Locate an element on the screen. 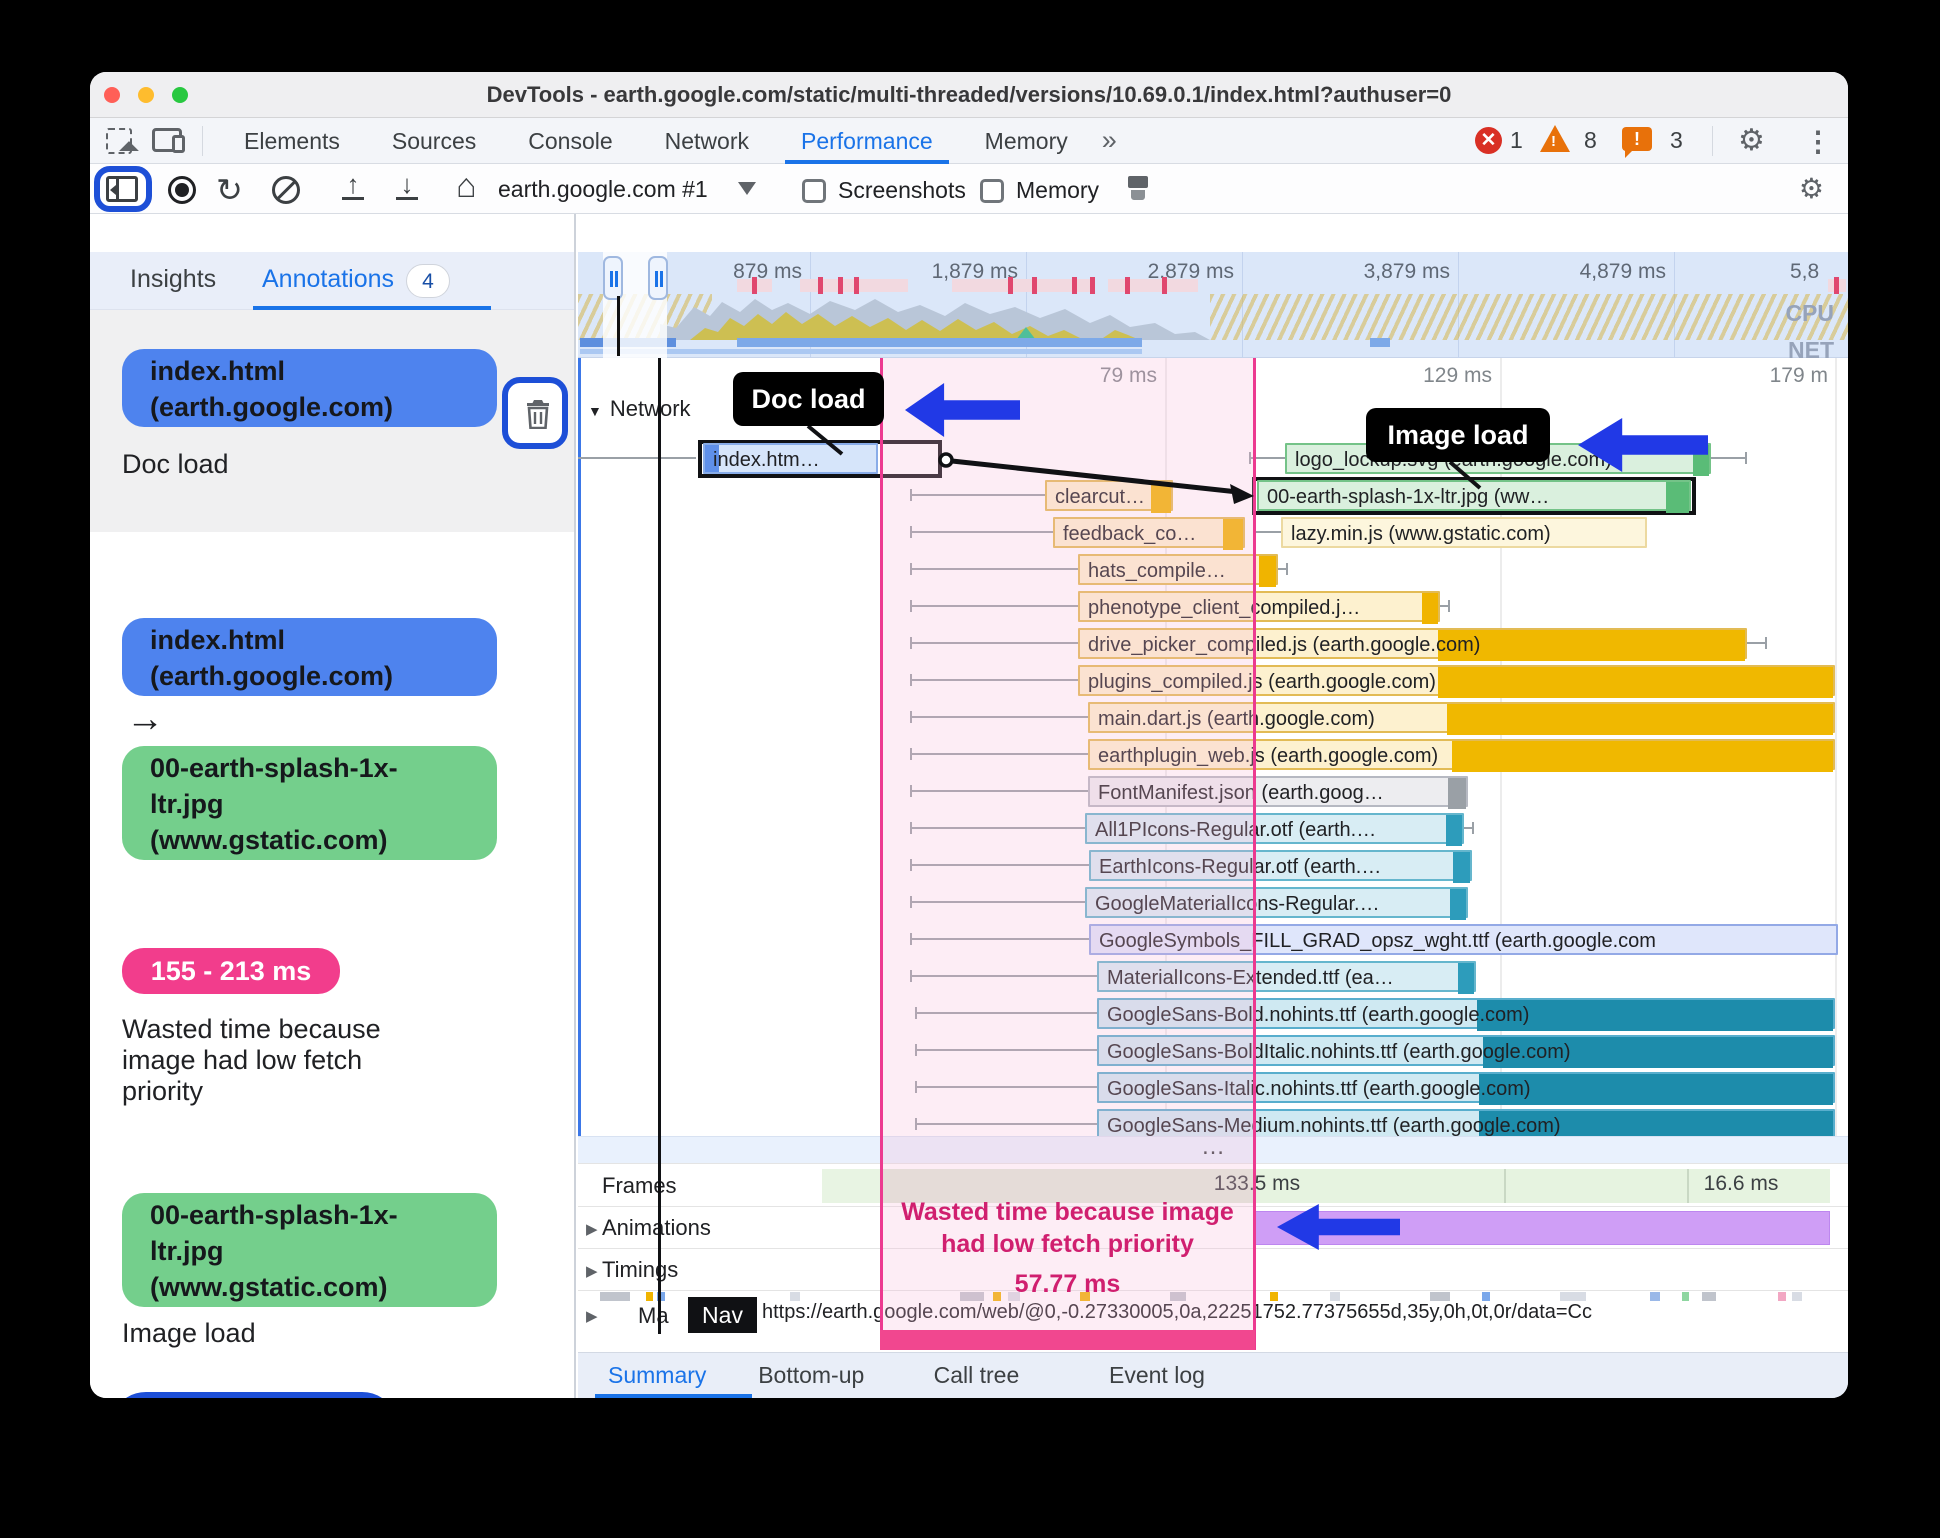  screenshots-checkbox-row: Screenshots is located at coordinates (884, 190).